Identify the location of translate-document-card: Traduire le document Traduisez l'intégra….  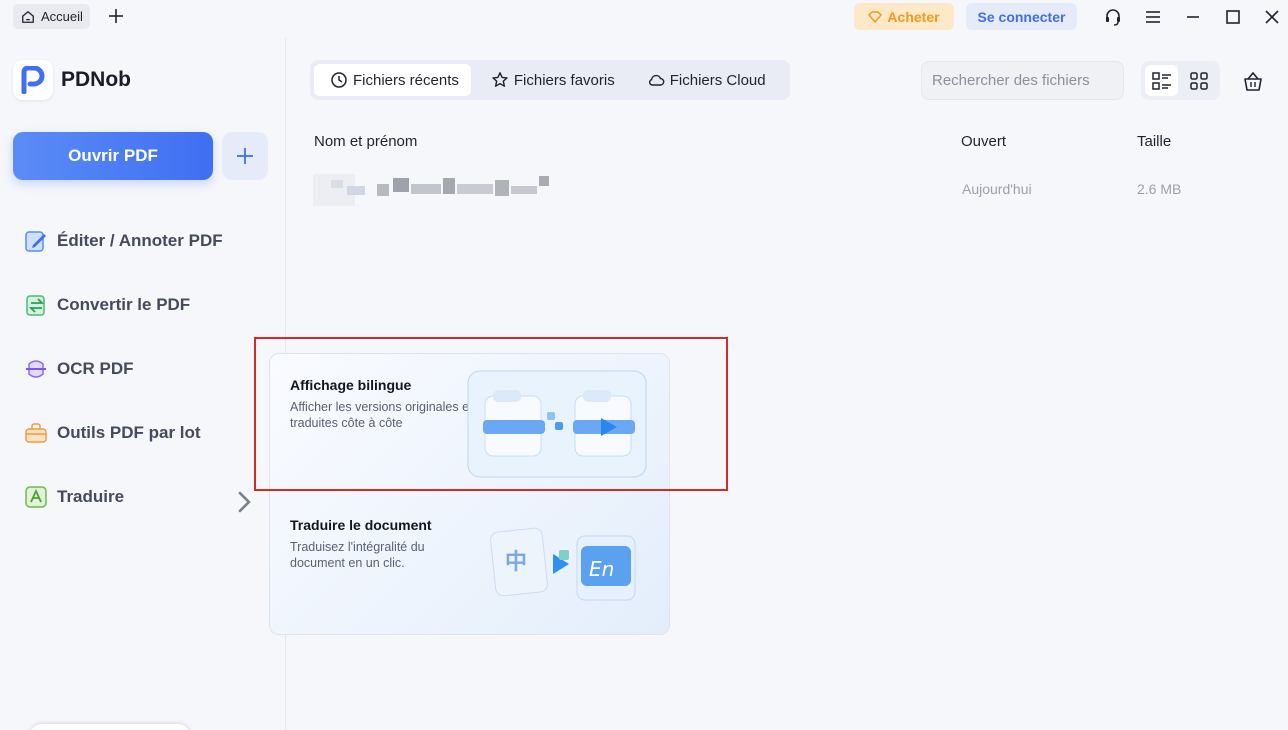
(469, 564).